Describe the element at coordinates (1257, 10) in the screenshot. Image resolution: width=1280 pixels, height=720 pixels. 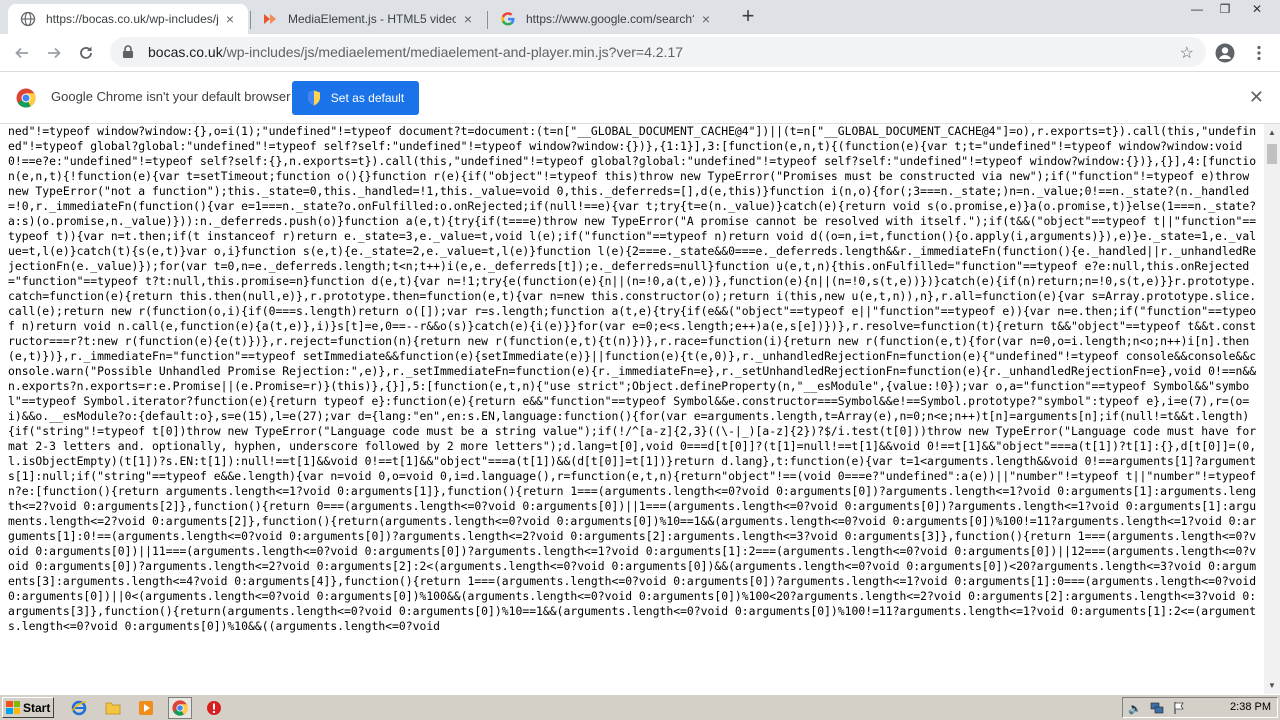
I see `window-close-button: ✕` at that location.